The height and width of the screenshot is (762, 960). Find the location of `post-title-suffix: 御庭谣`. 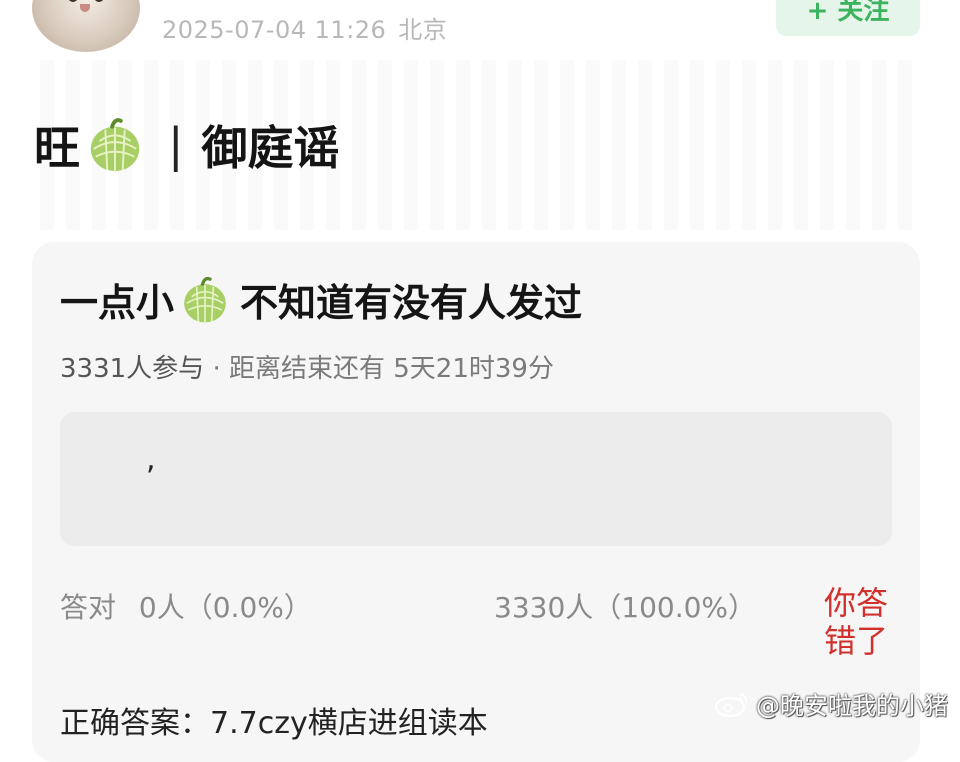

post-title-suffix: 御庭谣 is located at coordinates (270, 148).